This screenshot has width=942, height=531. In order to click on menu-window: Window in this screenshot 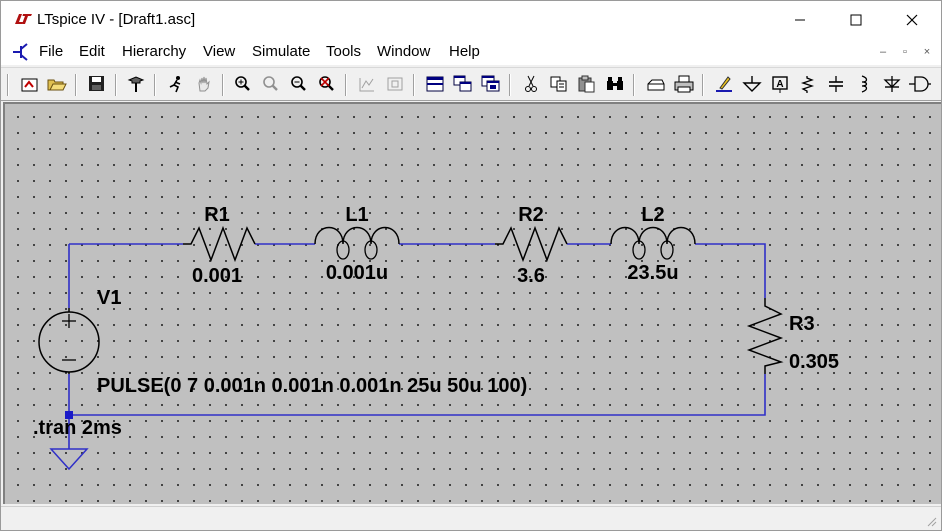, I will do `click(403, 51)`.